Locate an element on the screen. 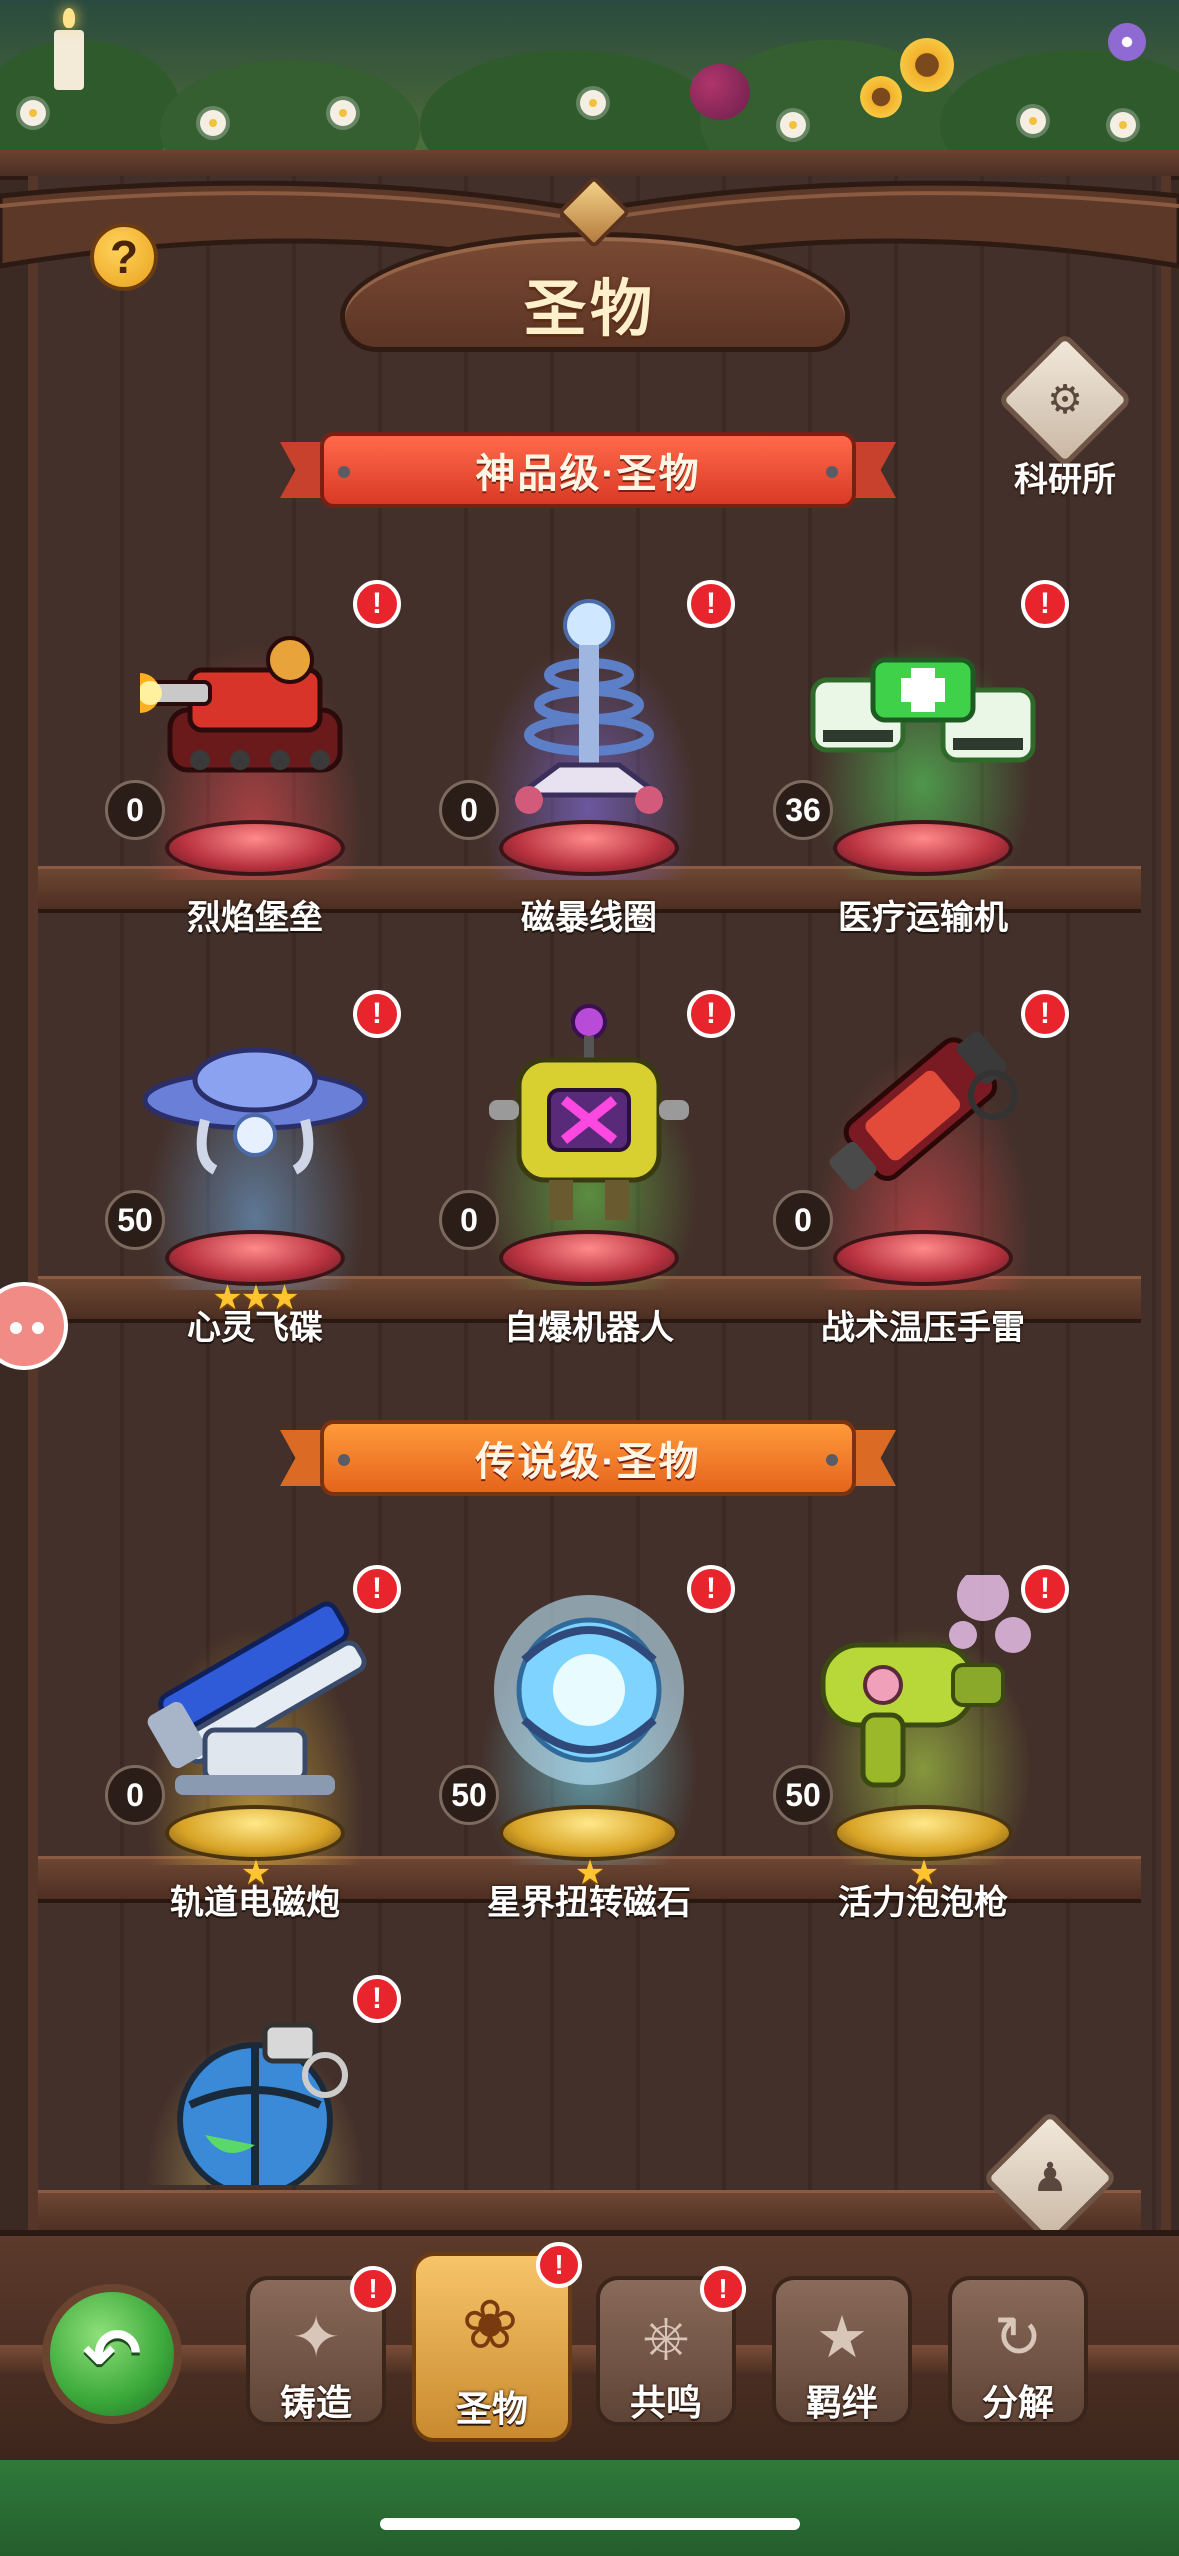 This screenshot has width=1179, height=2556. relic-name: 心灵飞碟 is located at coordinates (255, 1328).